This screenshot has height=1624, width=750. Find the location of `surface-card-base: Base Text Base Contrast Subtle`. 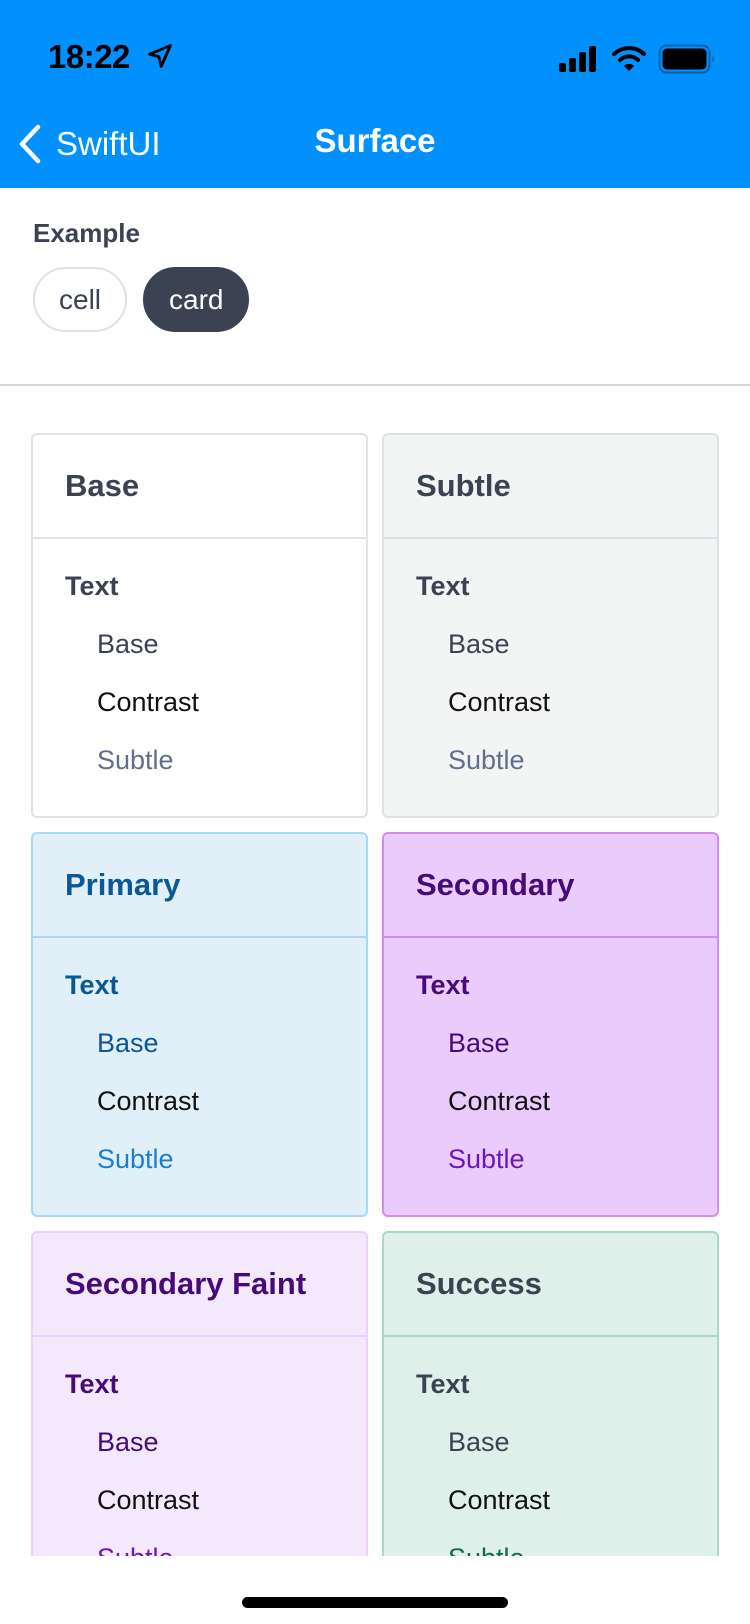

surface-card-base: Base Text Base Contrast Subtle is located at coordinates (199, 625).